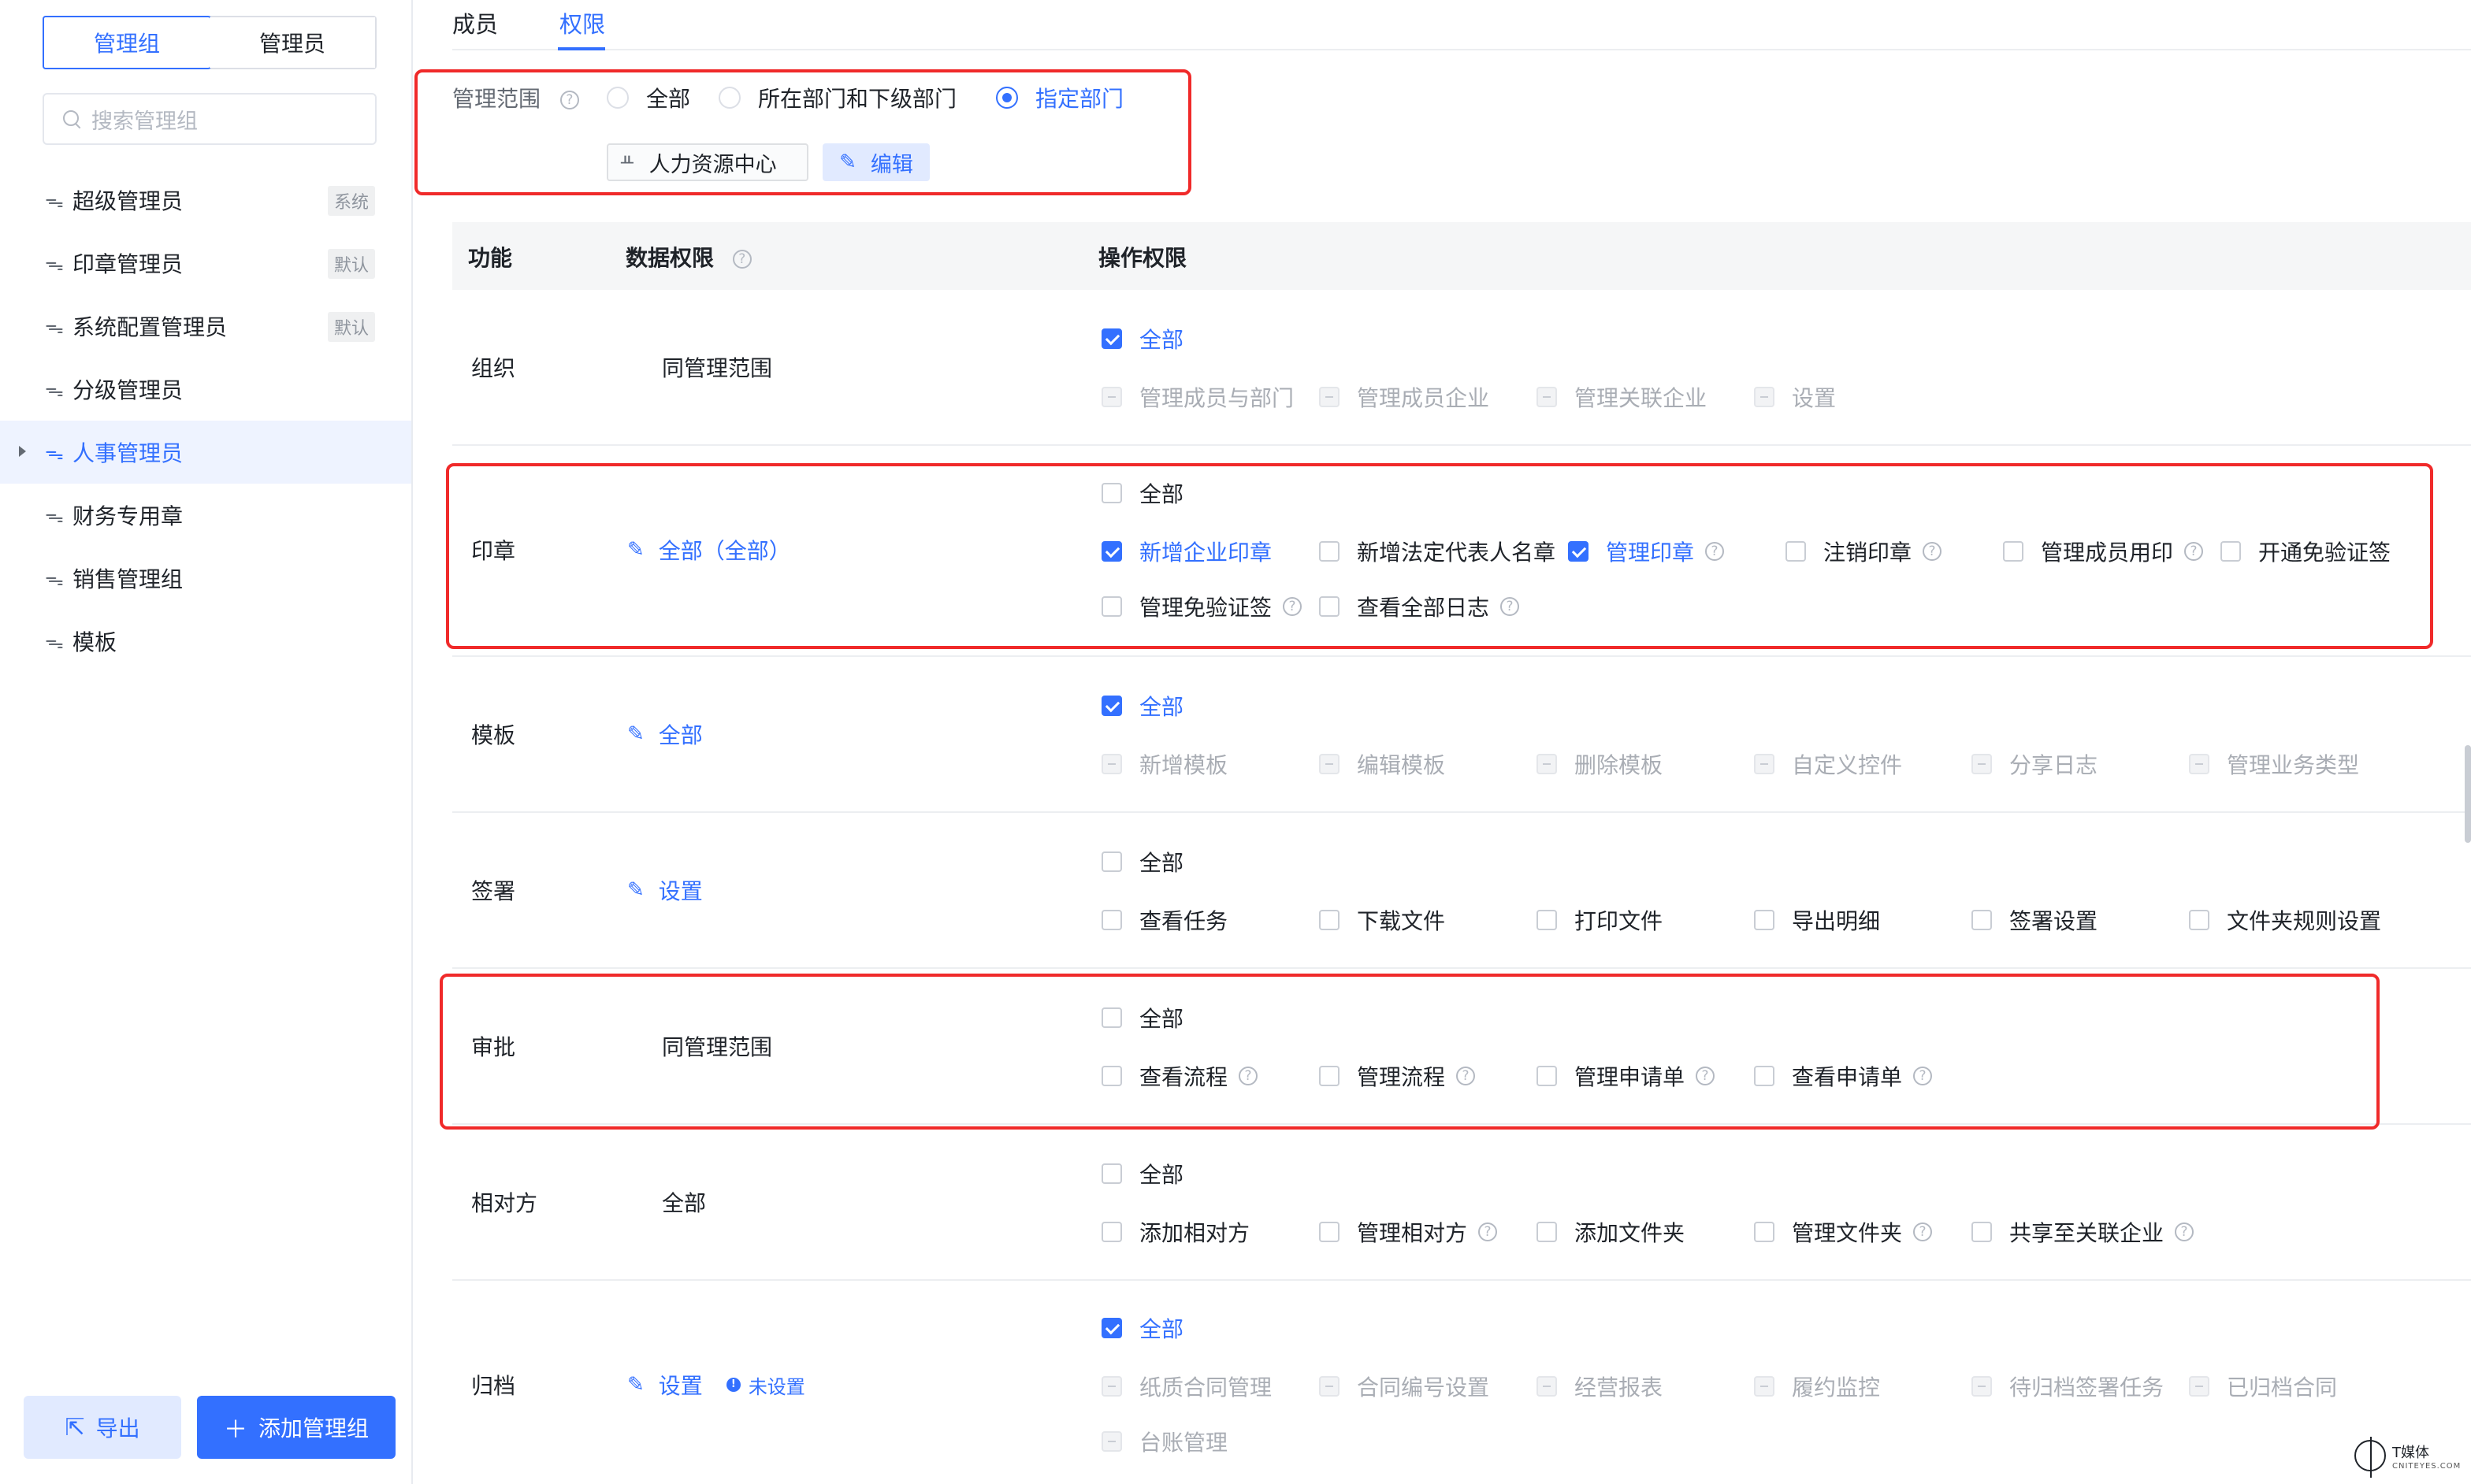 The width and height of the screenshot is (2471, 1484). What do you see at coordinates (802, 132) in the screenshot?
I see `highlight-box-scope` at bounding box center [802, 132].